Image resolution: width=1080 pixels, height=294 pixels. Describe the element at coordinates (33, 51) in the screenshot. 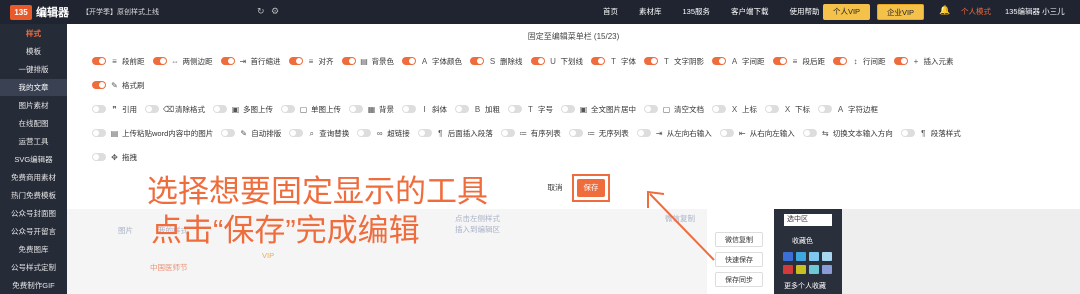

I see `sidebar-item-templates: 模板` at that location.